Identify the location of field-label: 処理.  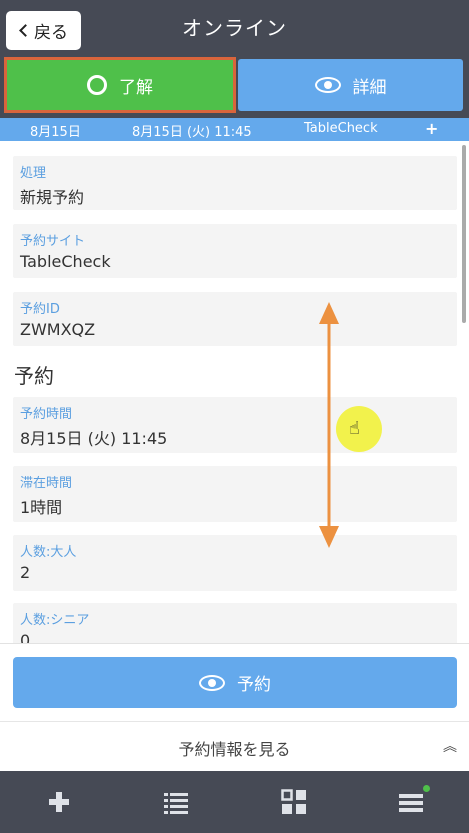
(33, 173).